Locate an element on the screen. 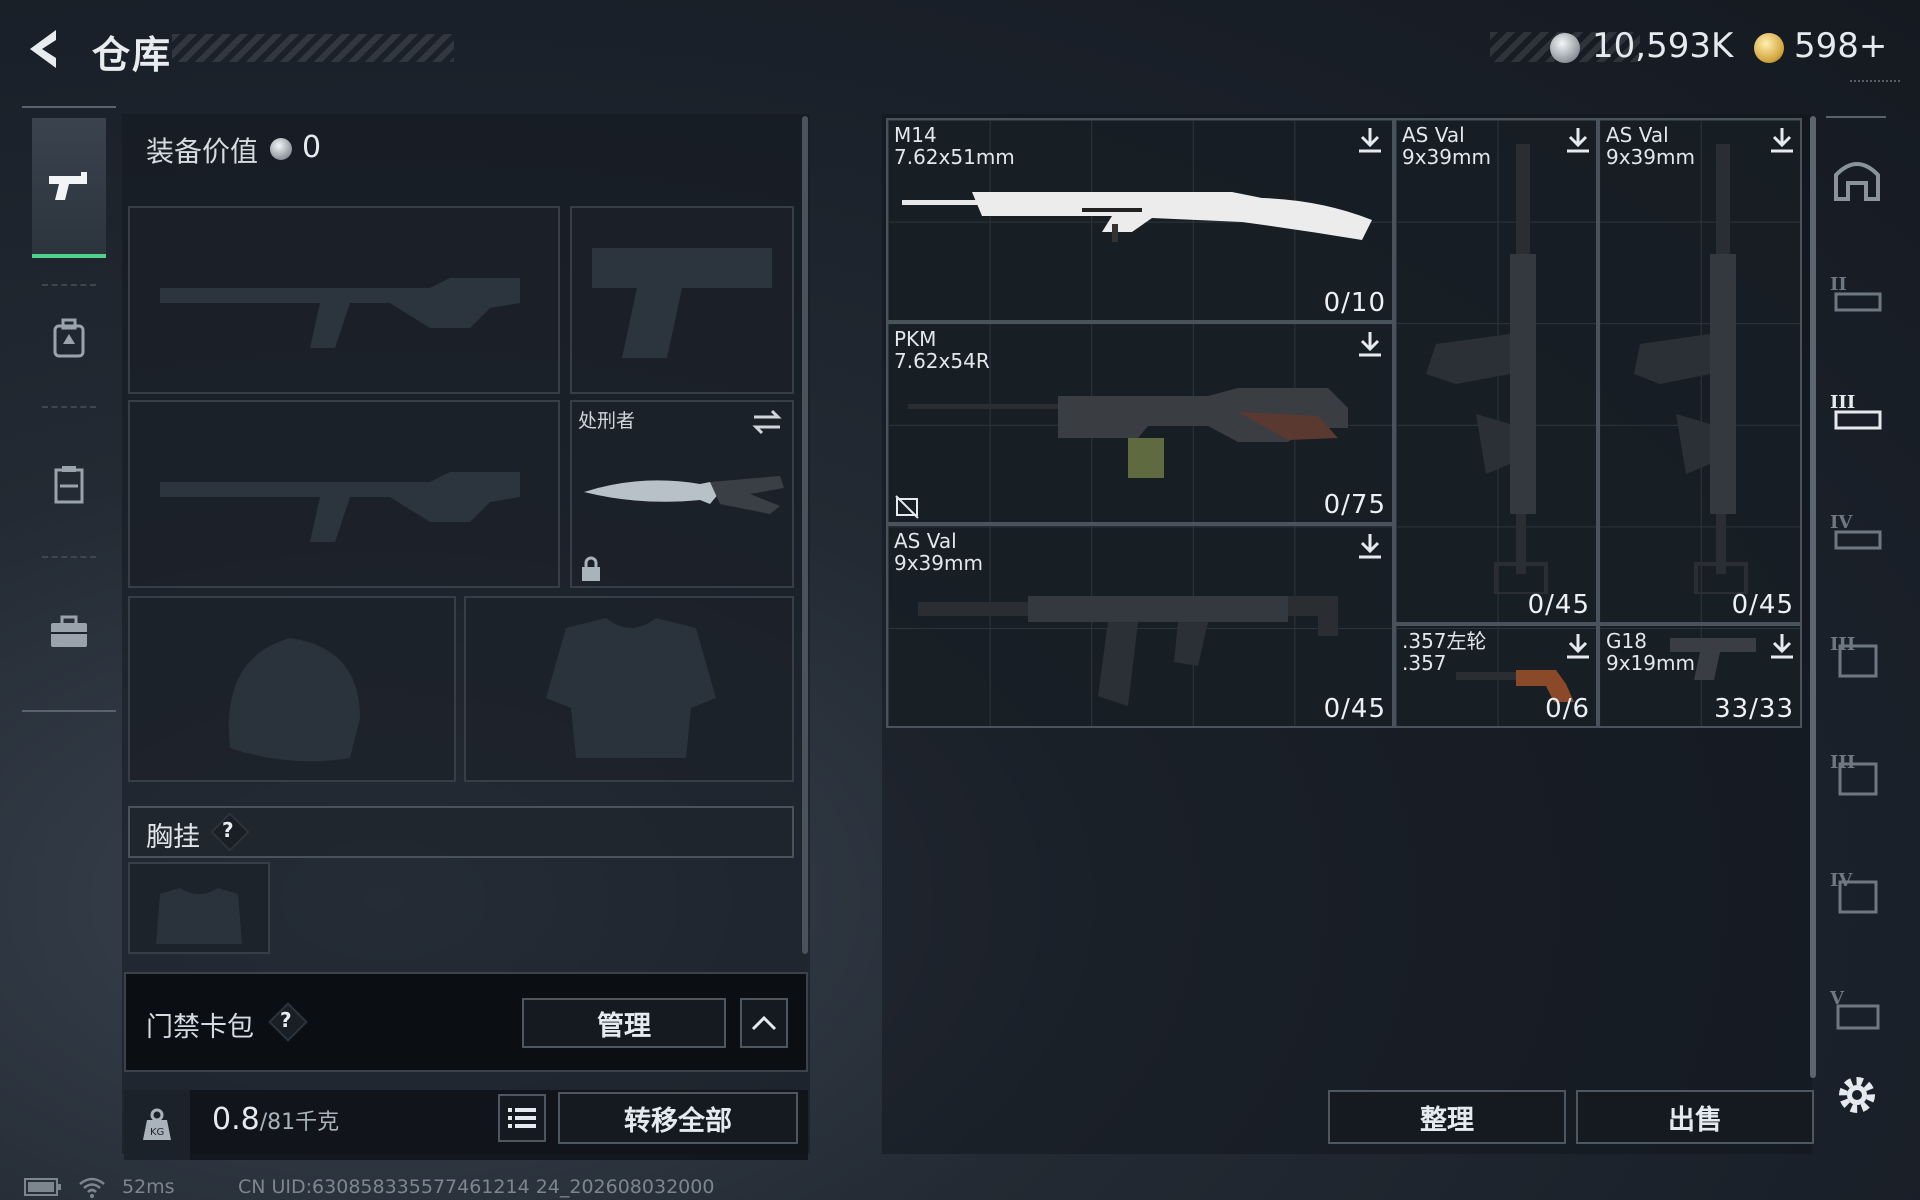  keycard-pack-label: 门禁卡包 is located at coordinates (200, 1027).